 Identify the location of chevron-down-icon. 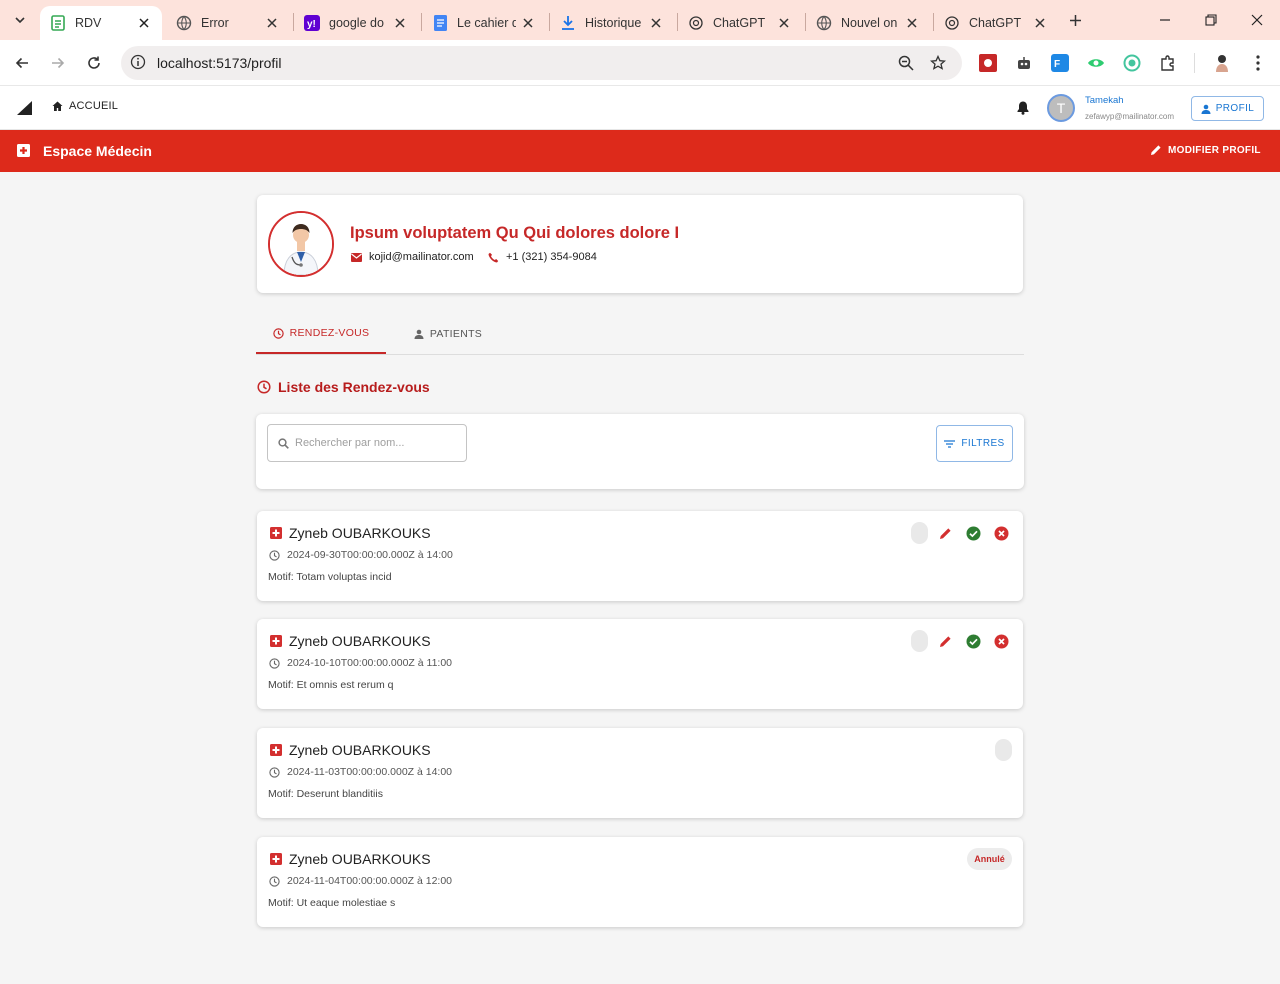
(20, 20).